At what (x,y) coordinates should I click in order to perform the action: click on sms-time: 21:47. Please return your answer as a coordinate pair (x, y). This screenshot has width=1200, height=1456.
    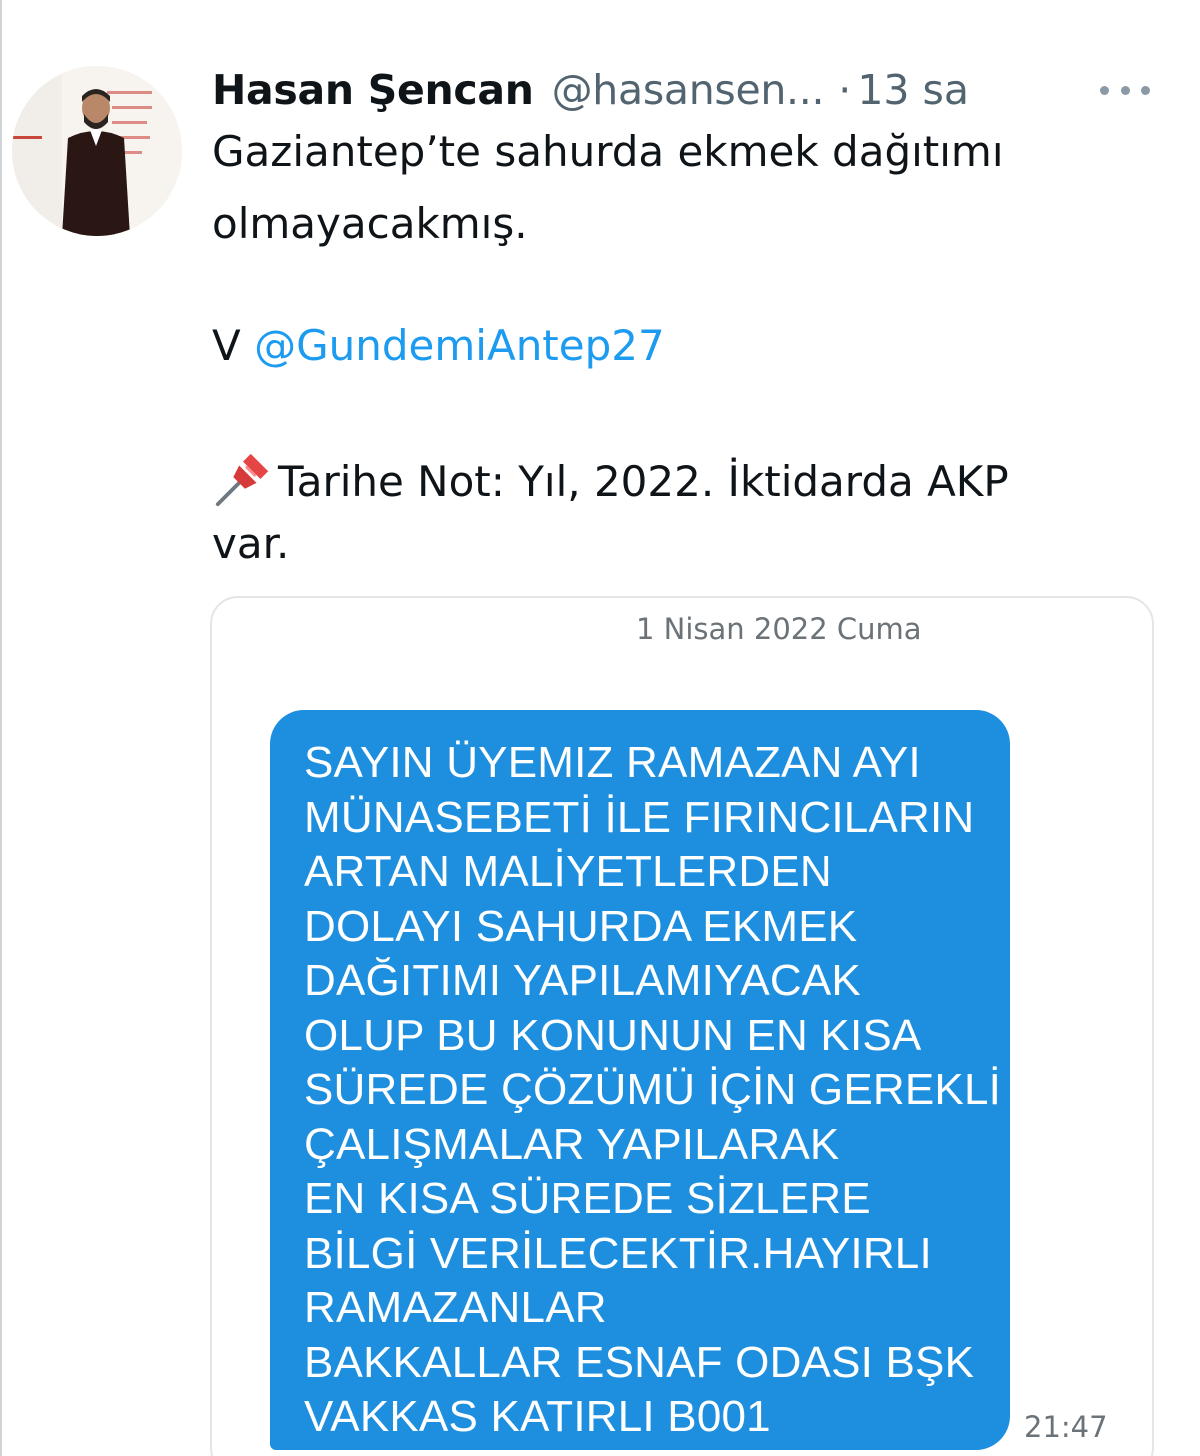
    Looking at the image, I should click on (1066, 1427).